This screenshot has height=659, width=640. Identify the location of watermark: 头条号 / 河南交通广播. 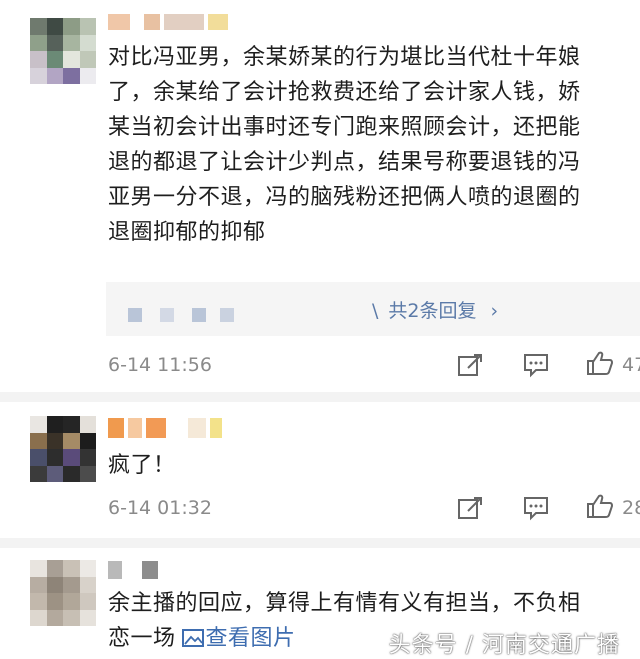
(504, 645).